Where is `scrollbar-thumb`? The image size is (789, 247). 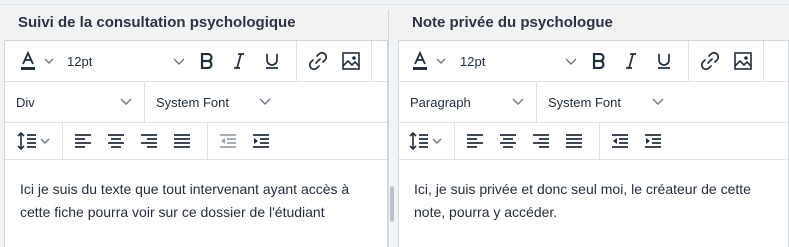 scrollbar-thumb is located at coordinates (392, 204).